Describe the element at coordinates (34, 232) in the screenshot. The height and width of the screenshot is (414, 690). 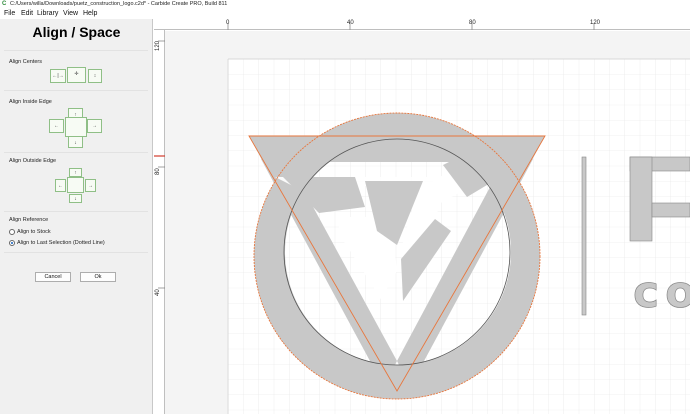
I see `align-to-stock-label: Align to Stock` at that location.